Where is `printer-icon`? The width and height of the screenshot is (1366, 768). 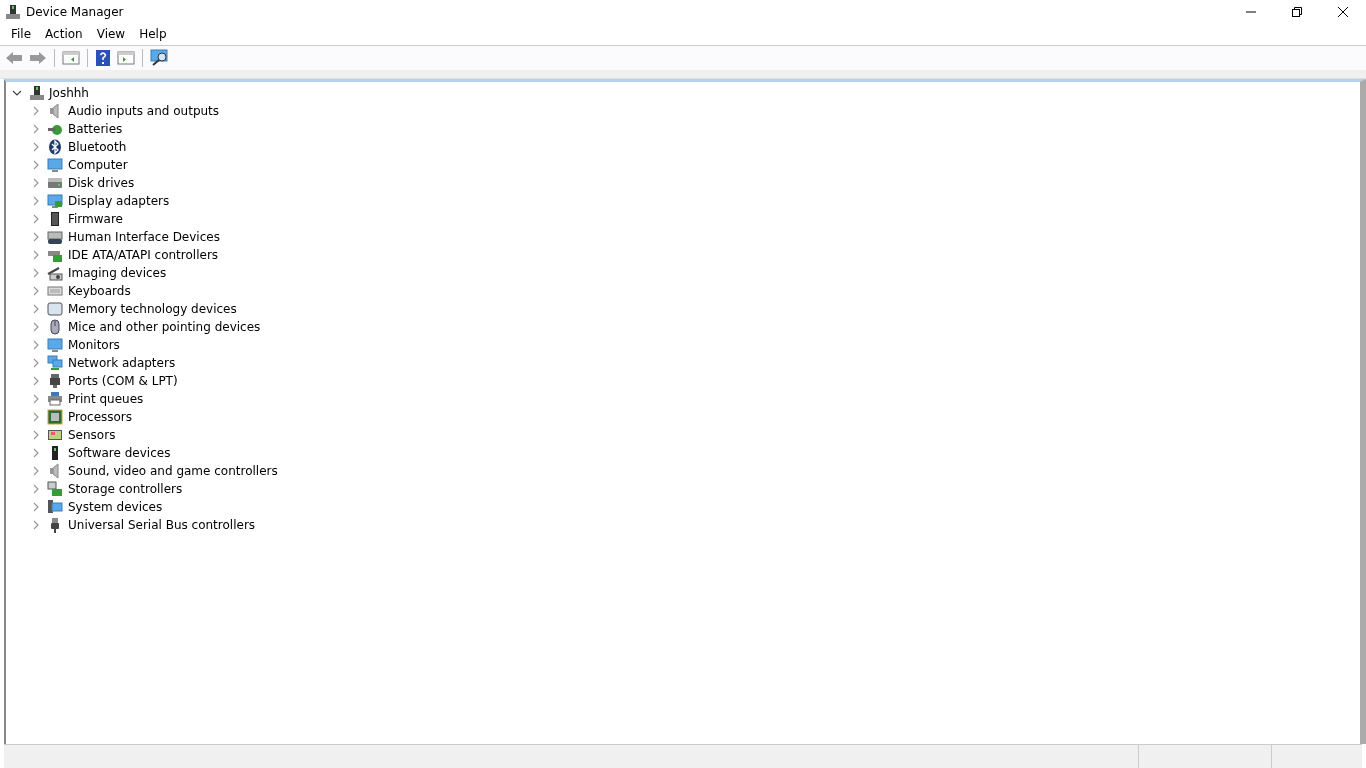
printer-icon is located at coordinates (55, 399).